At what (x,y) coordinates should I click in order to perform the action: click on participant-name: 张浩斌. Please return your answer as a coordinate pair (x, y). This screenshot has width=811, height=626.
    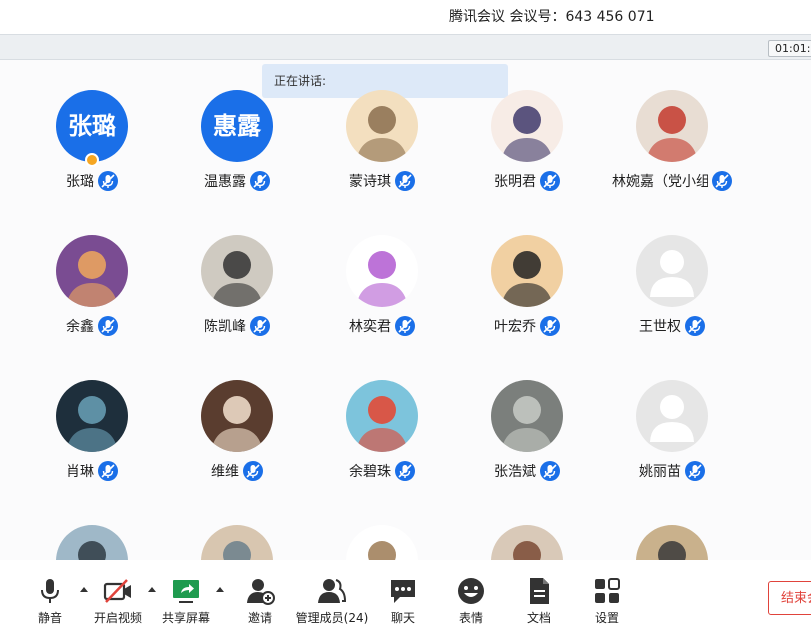
    Looking at the image, I should click on (515, 472).